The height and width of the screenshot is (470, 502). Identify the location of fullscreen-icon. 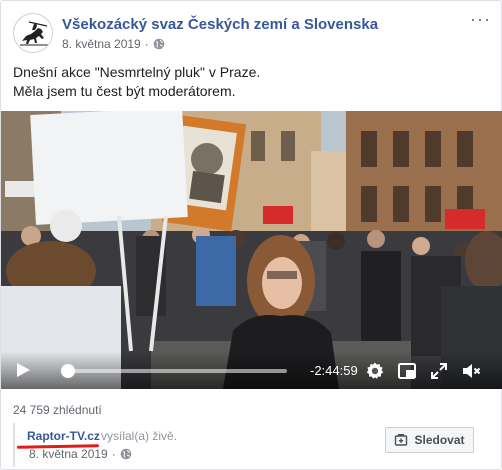
(439, 371).